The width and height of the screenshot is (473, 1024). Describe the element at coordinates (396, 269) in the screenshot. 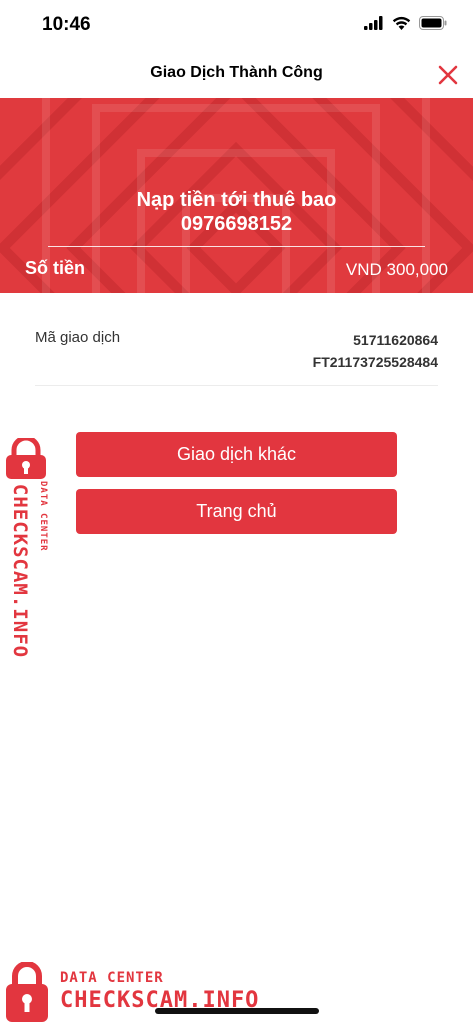

I see `amount-value: VND 300,000` at that location.